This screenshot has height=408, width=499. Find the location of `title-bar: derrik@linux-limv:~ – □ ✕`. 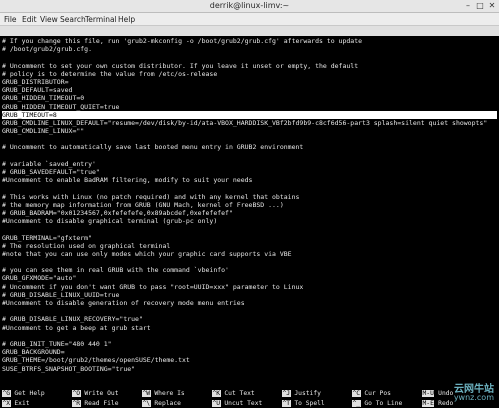

title-bar: derrik@linux-limv:~ – □ ✕ is located at coordinates (249, 6).